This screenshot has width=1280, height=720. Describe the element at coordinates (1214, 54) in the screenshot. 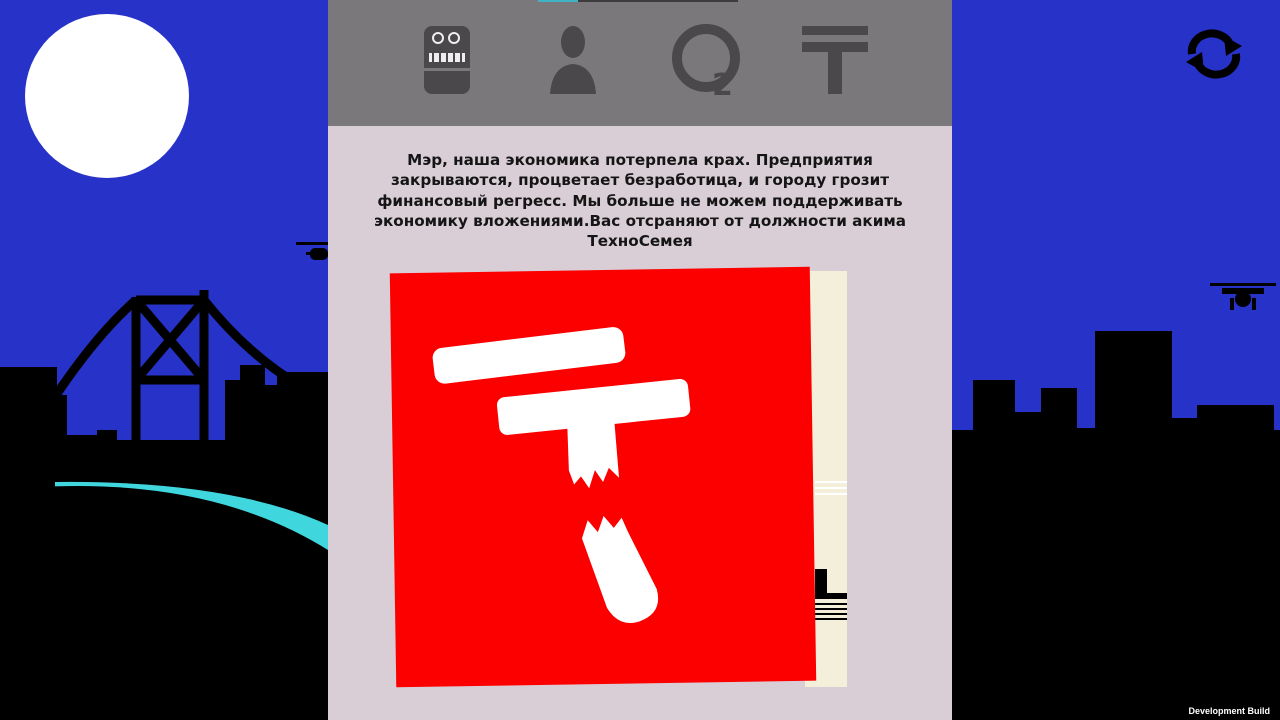

I see `restart-icon` at that location.